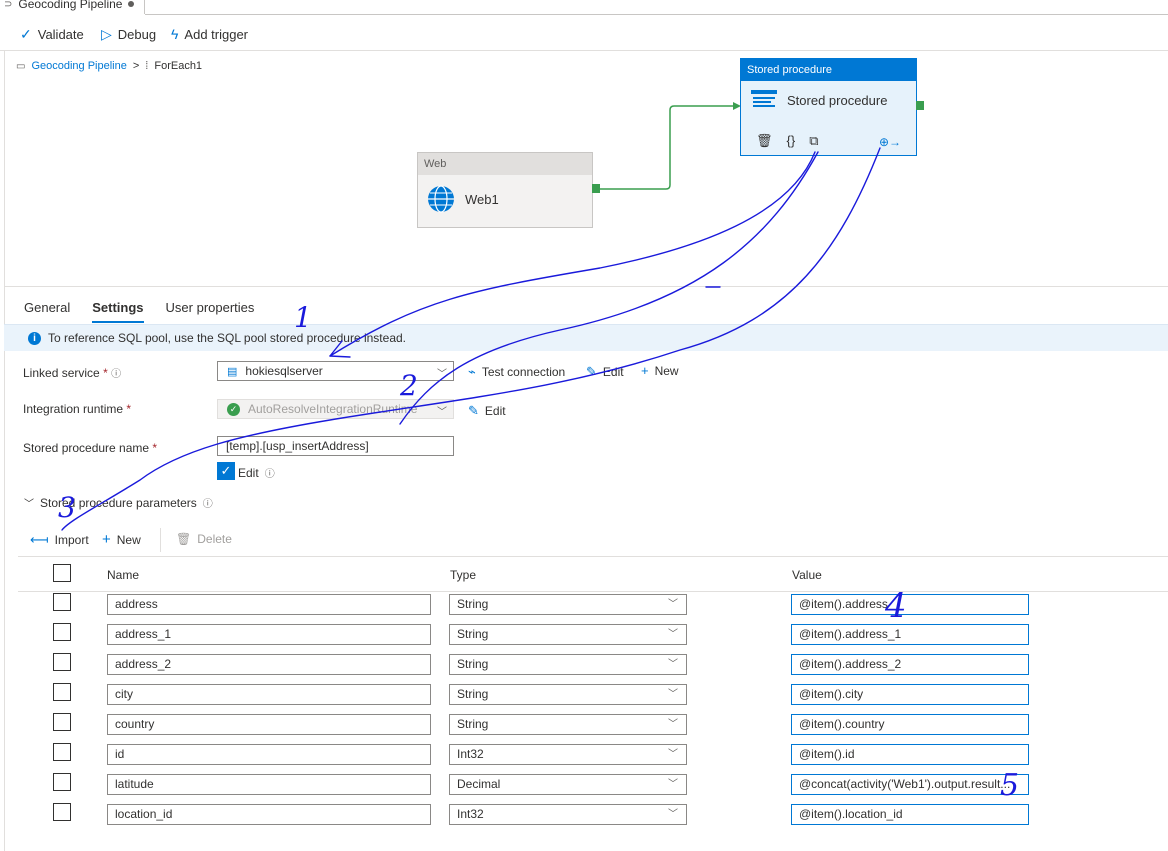  Describe the element at coordinates (39, 539) in the screenshot. I see `import-icon: ⟻` at that location.